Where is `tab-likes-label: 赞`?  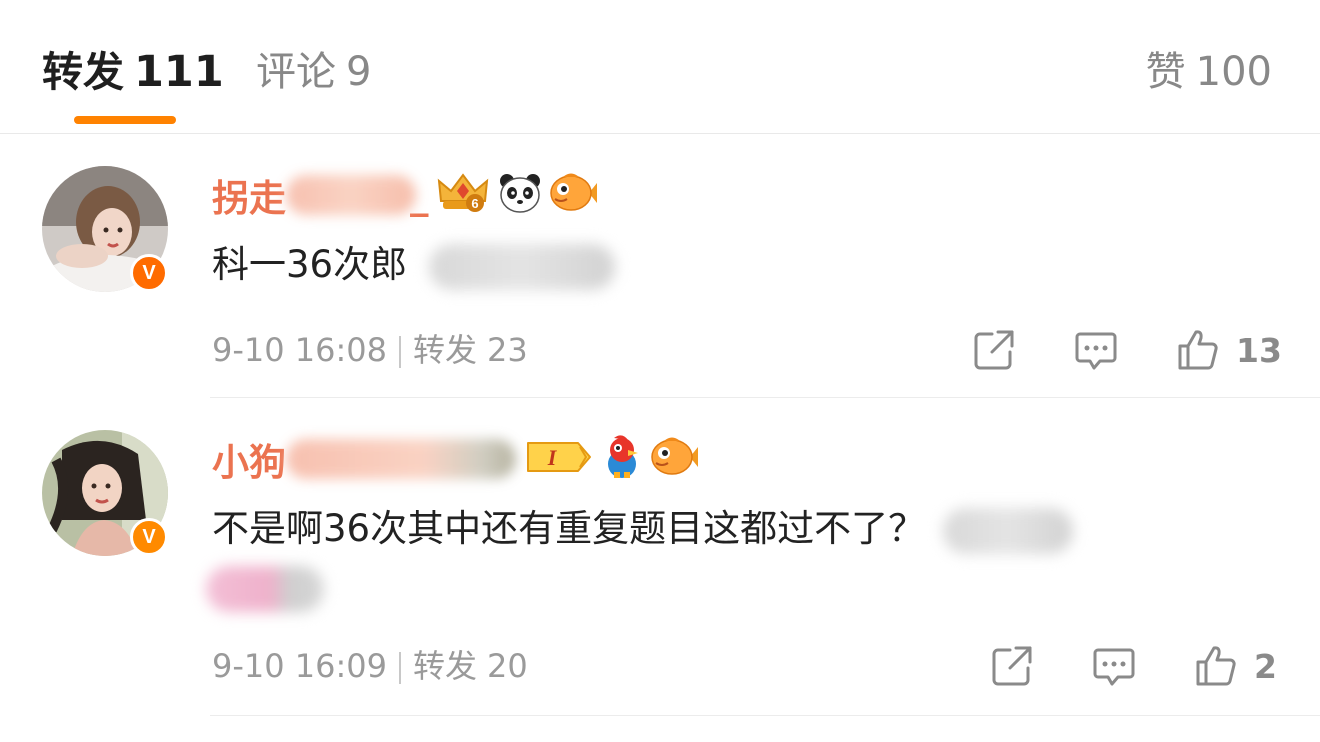 tab-likes-label: 赞 is located at coordinates (1165, 72).